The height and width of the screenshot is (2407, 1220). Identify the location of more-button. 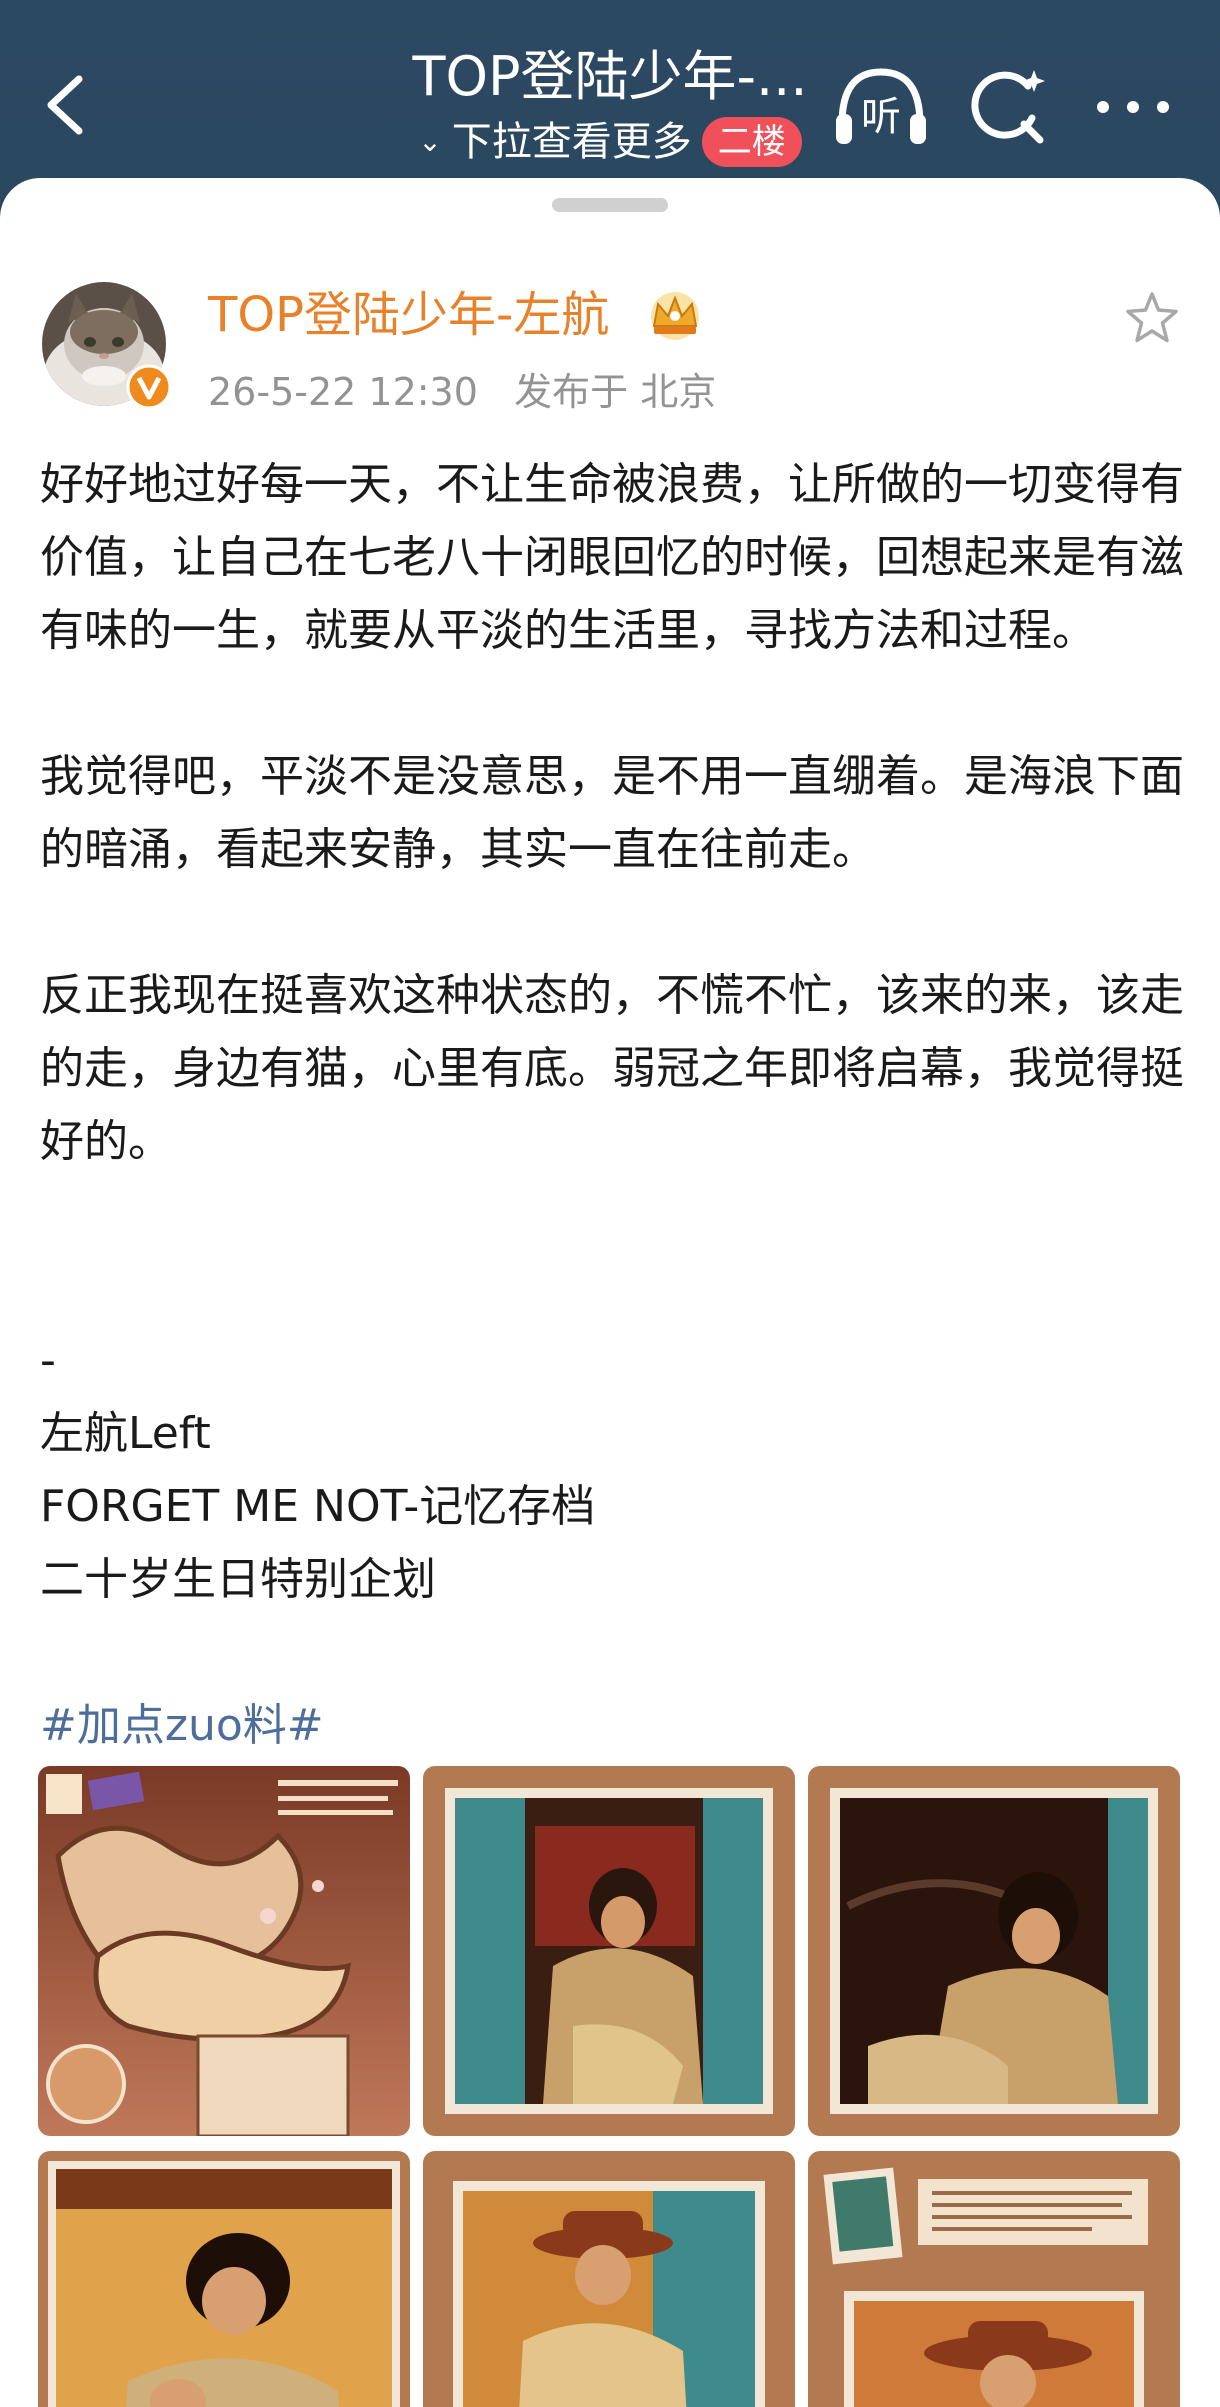
(1133, 107).